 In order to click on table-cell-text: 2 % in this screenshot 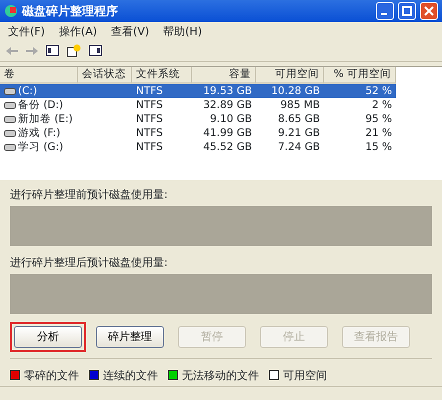, I will do `click(382, 105)`.